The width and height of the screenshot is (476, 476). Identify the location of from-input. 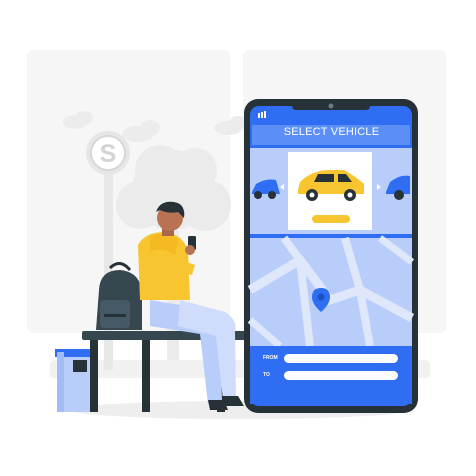
(341, 358).